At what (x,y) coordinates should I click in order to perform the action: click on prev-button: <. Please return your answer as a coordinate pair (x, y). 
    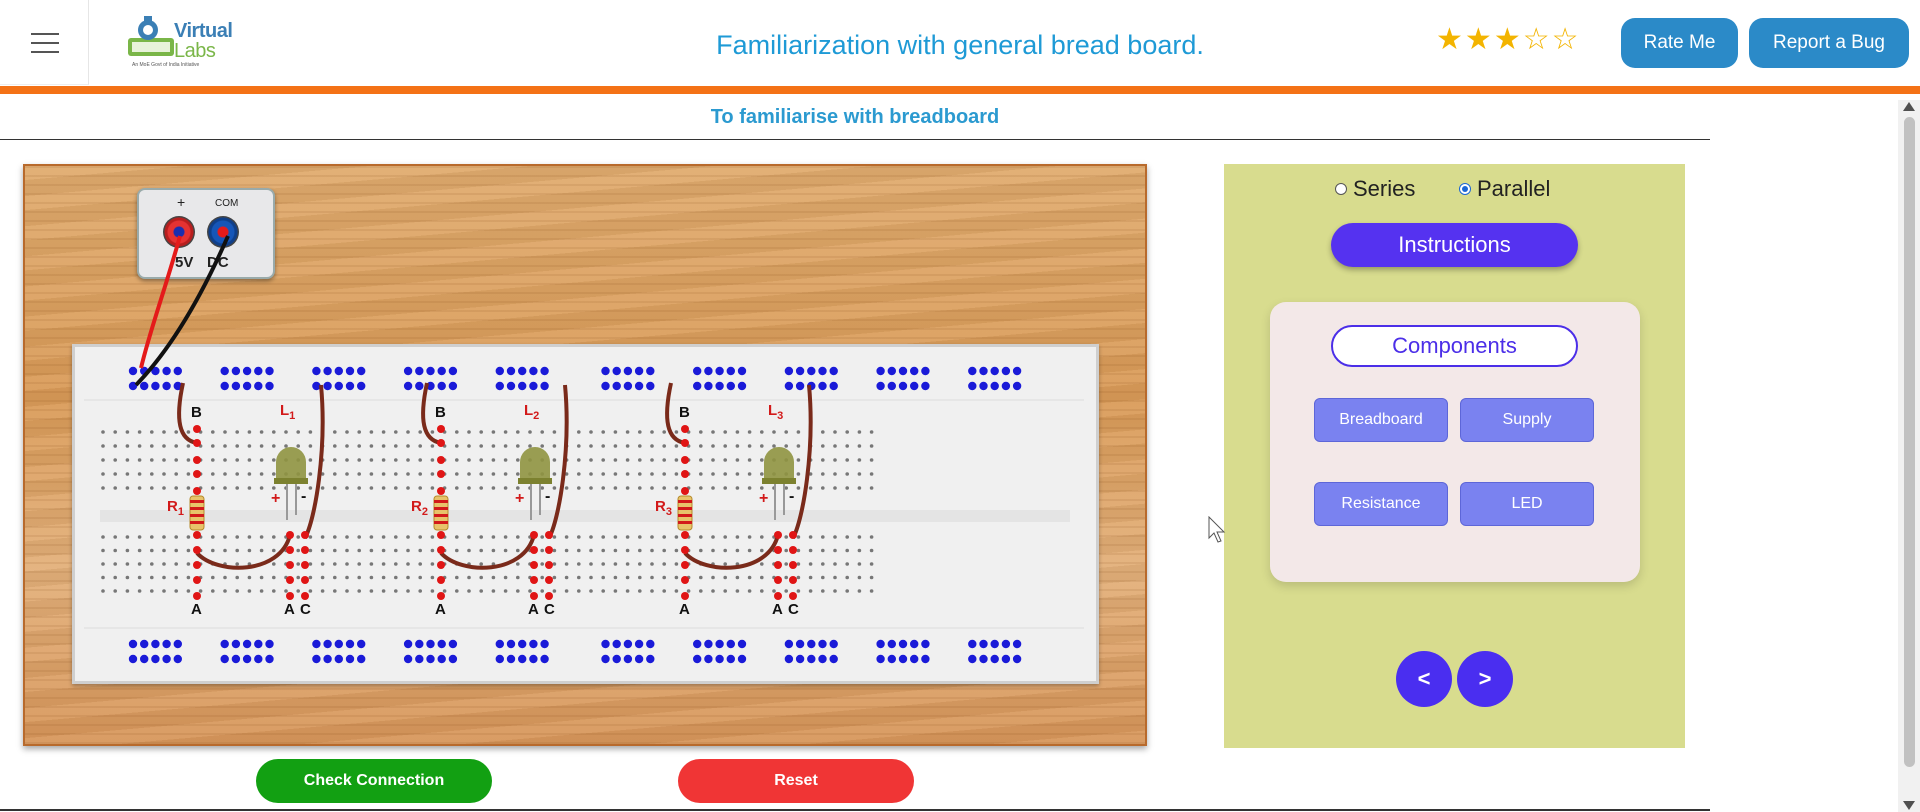
    Looking at the image, I should click on (1424, 679).